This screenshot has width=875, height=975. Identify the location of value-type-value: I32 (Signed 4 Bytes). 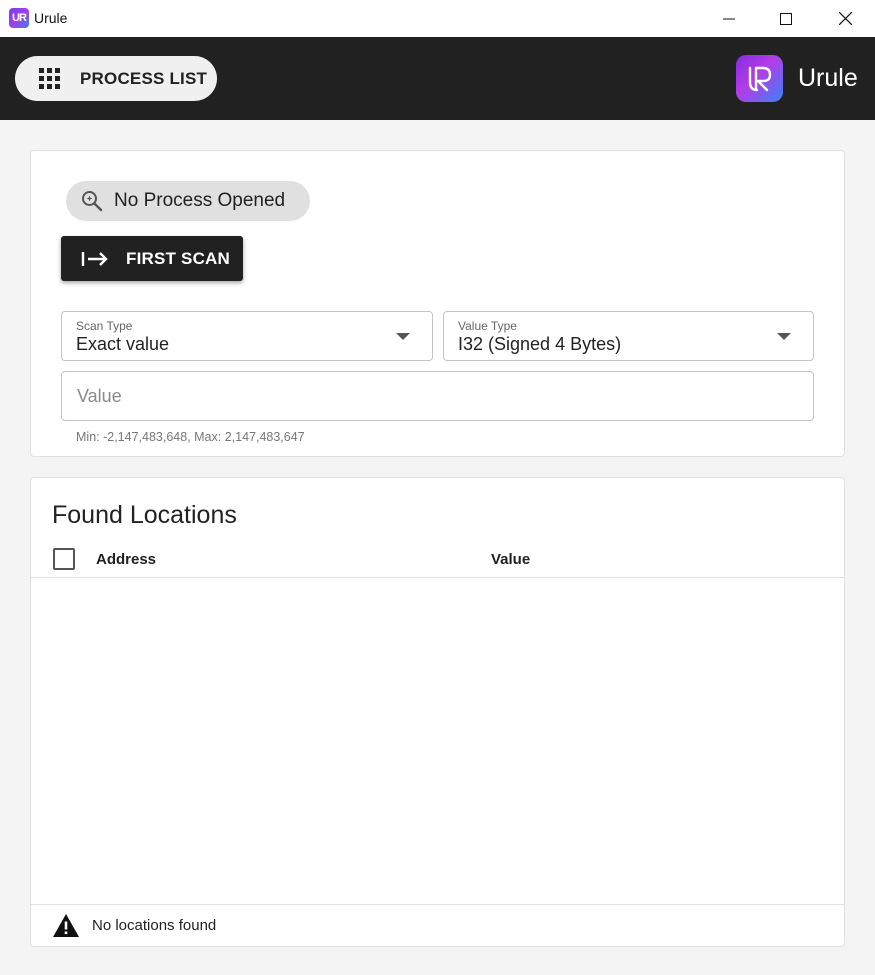
(540, 344).